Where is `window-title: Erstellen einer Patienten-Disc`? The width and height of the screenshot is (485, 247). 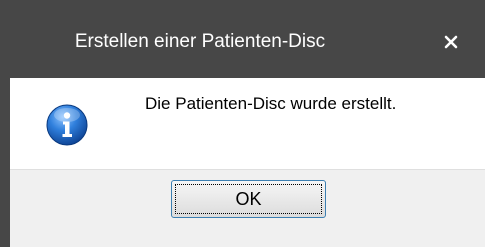
window-title: Erstellen einer Patienten-Disc is located at coordinates (200, 41).